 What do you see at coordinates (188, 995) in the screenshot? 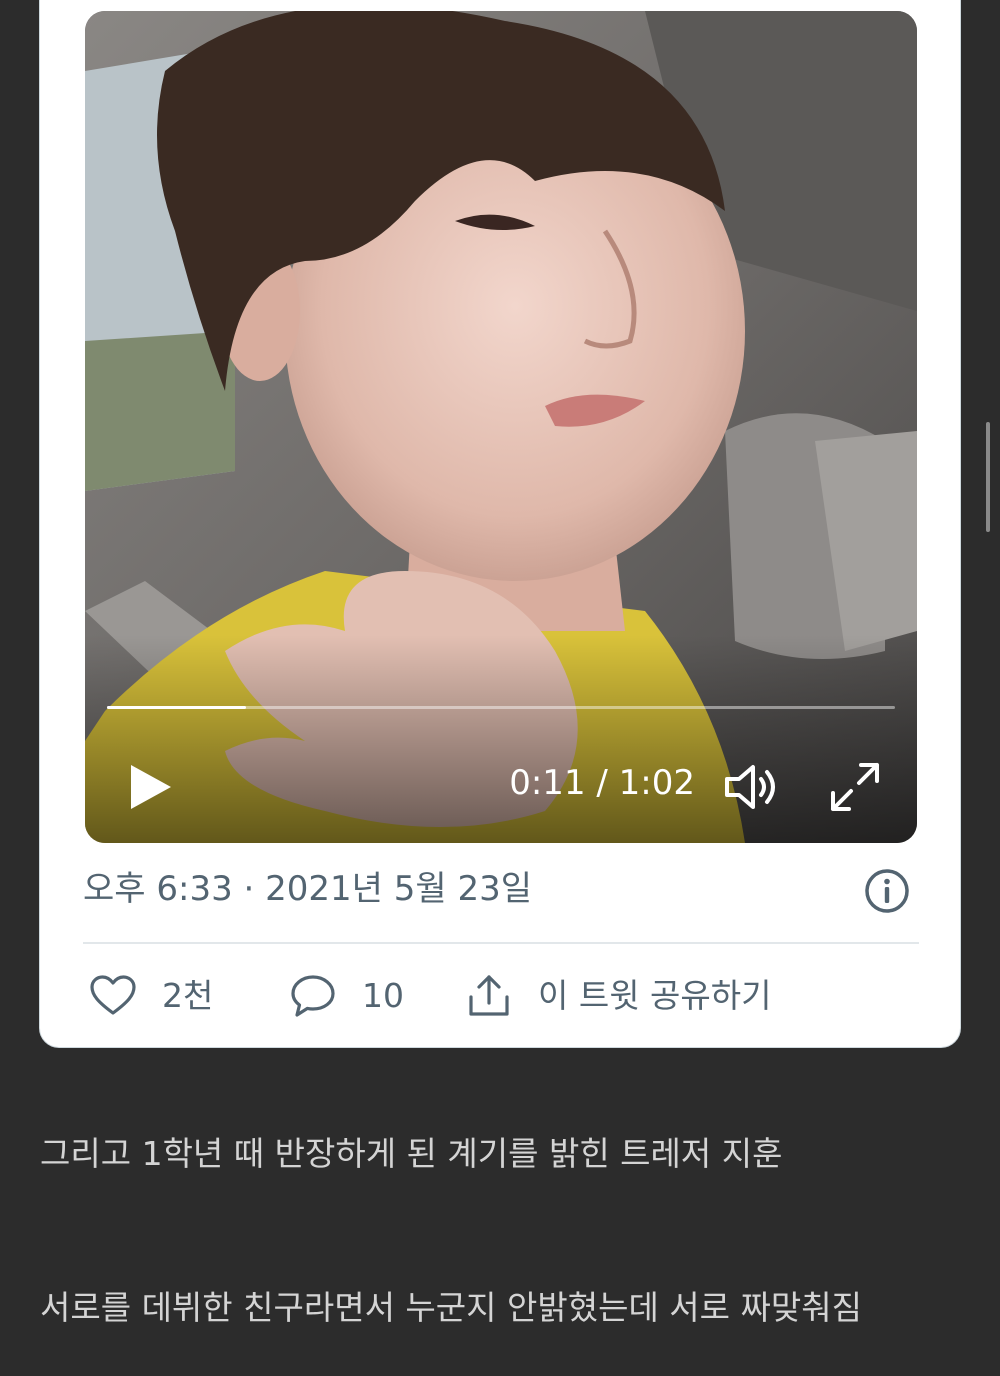
I see `like-count: 2천` at bounding box center [188, 995].